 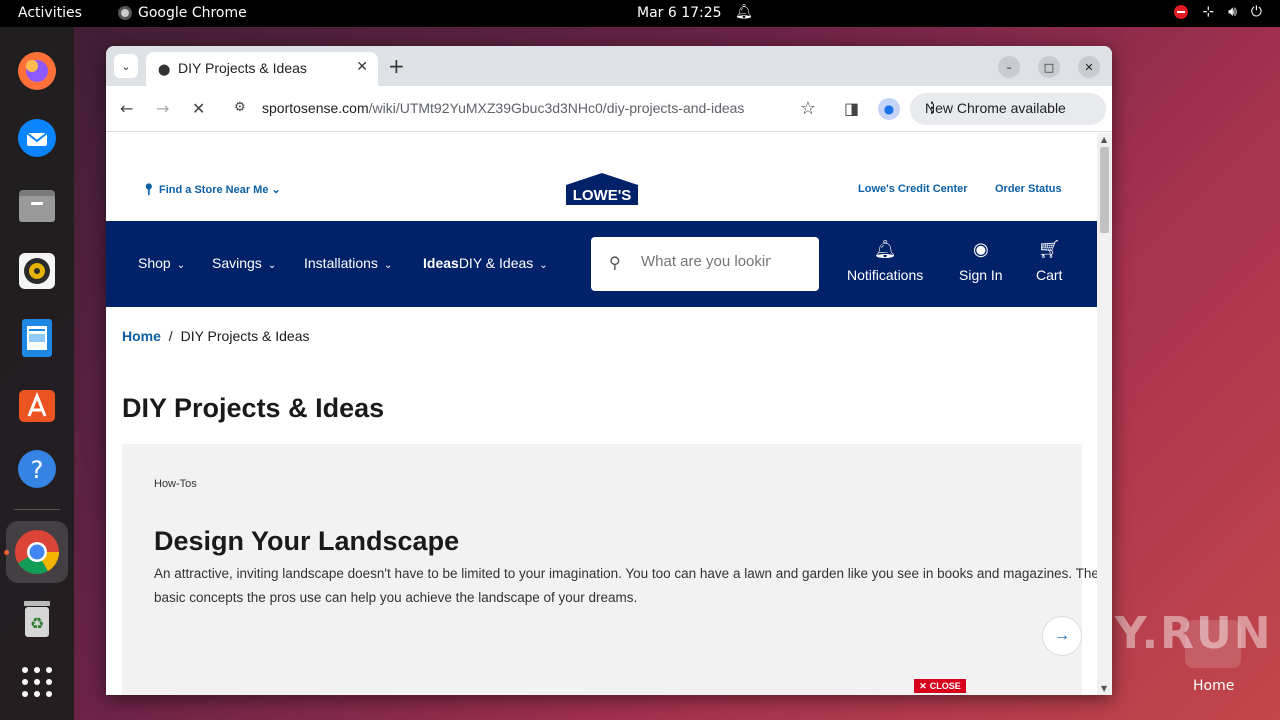 I want to click on speaker-icon, so click(x=37, y=271).